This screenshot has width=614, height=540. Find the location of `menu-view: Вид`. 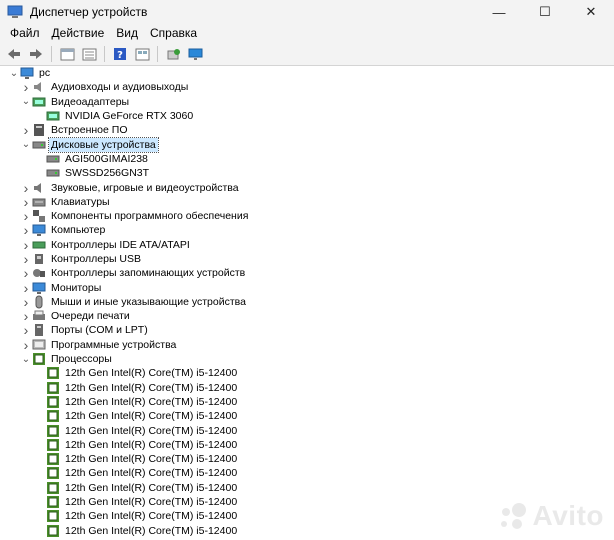

menu-view: Вид is located at coordinates (127, 33).